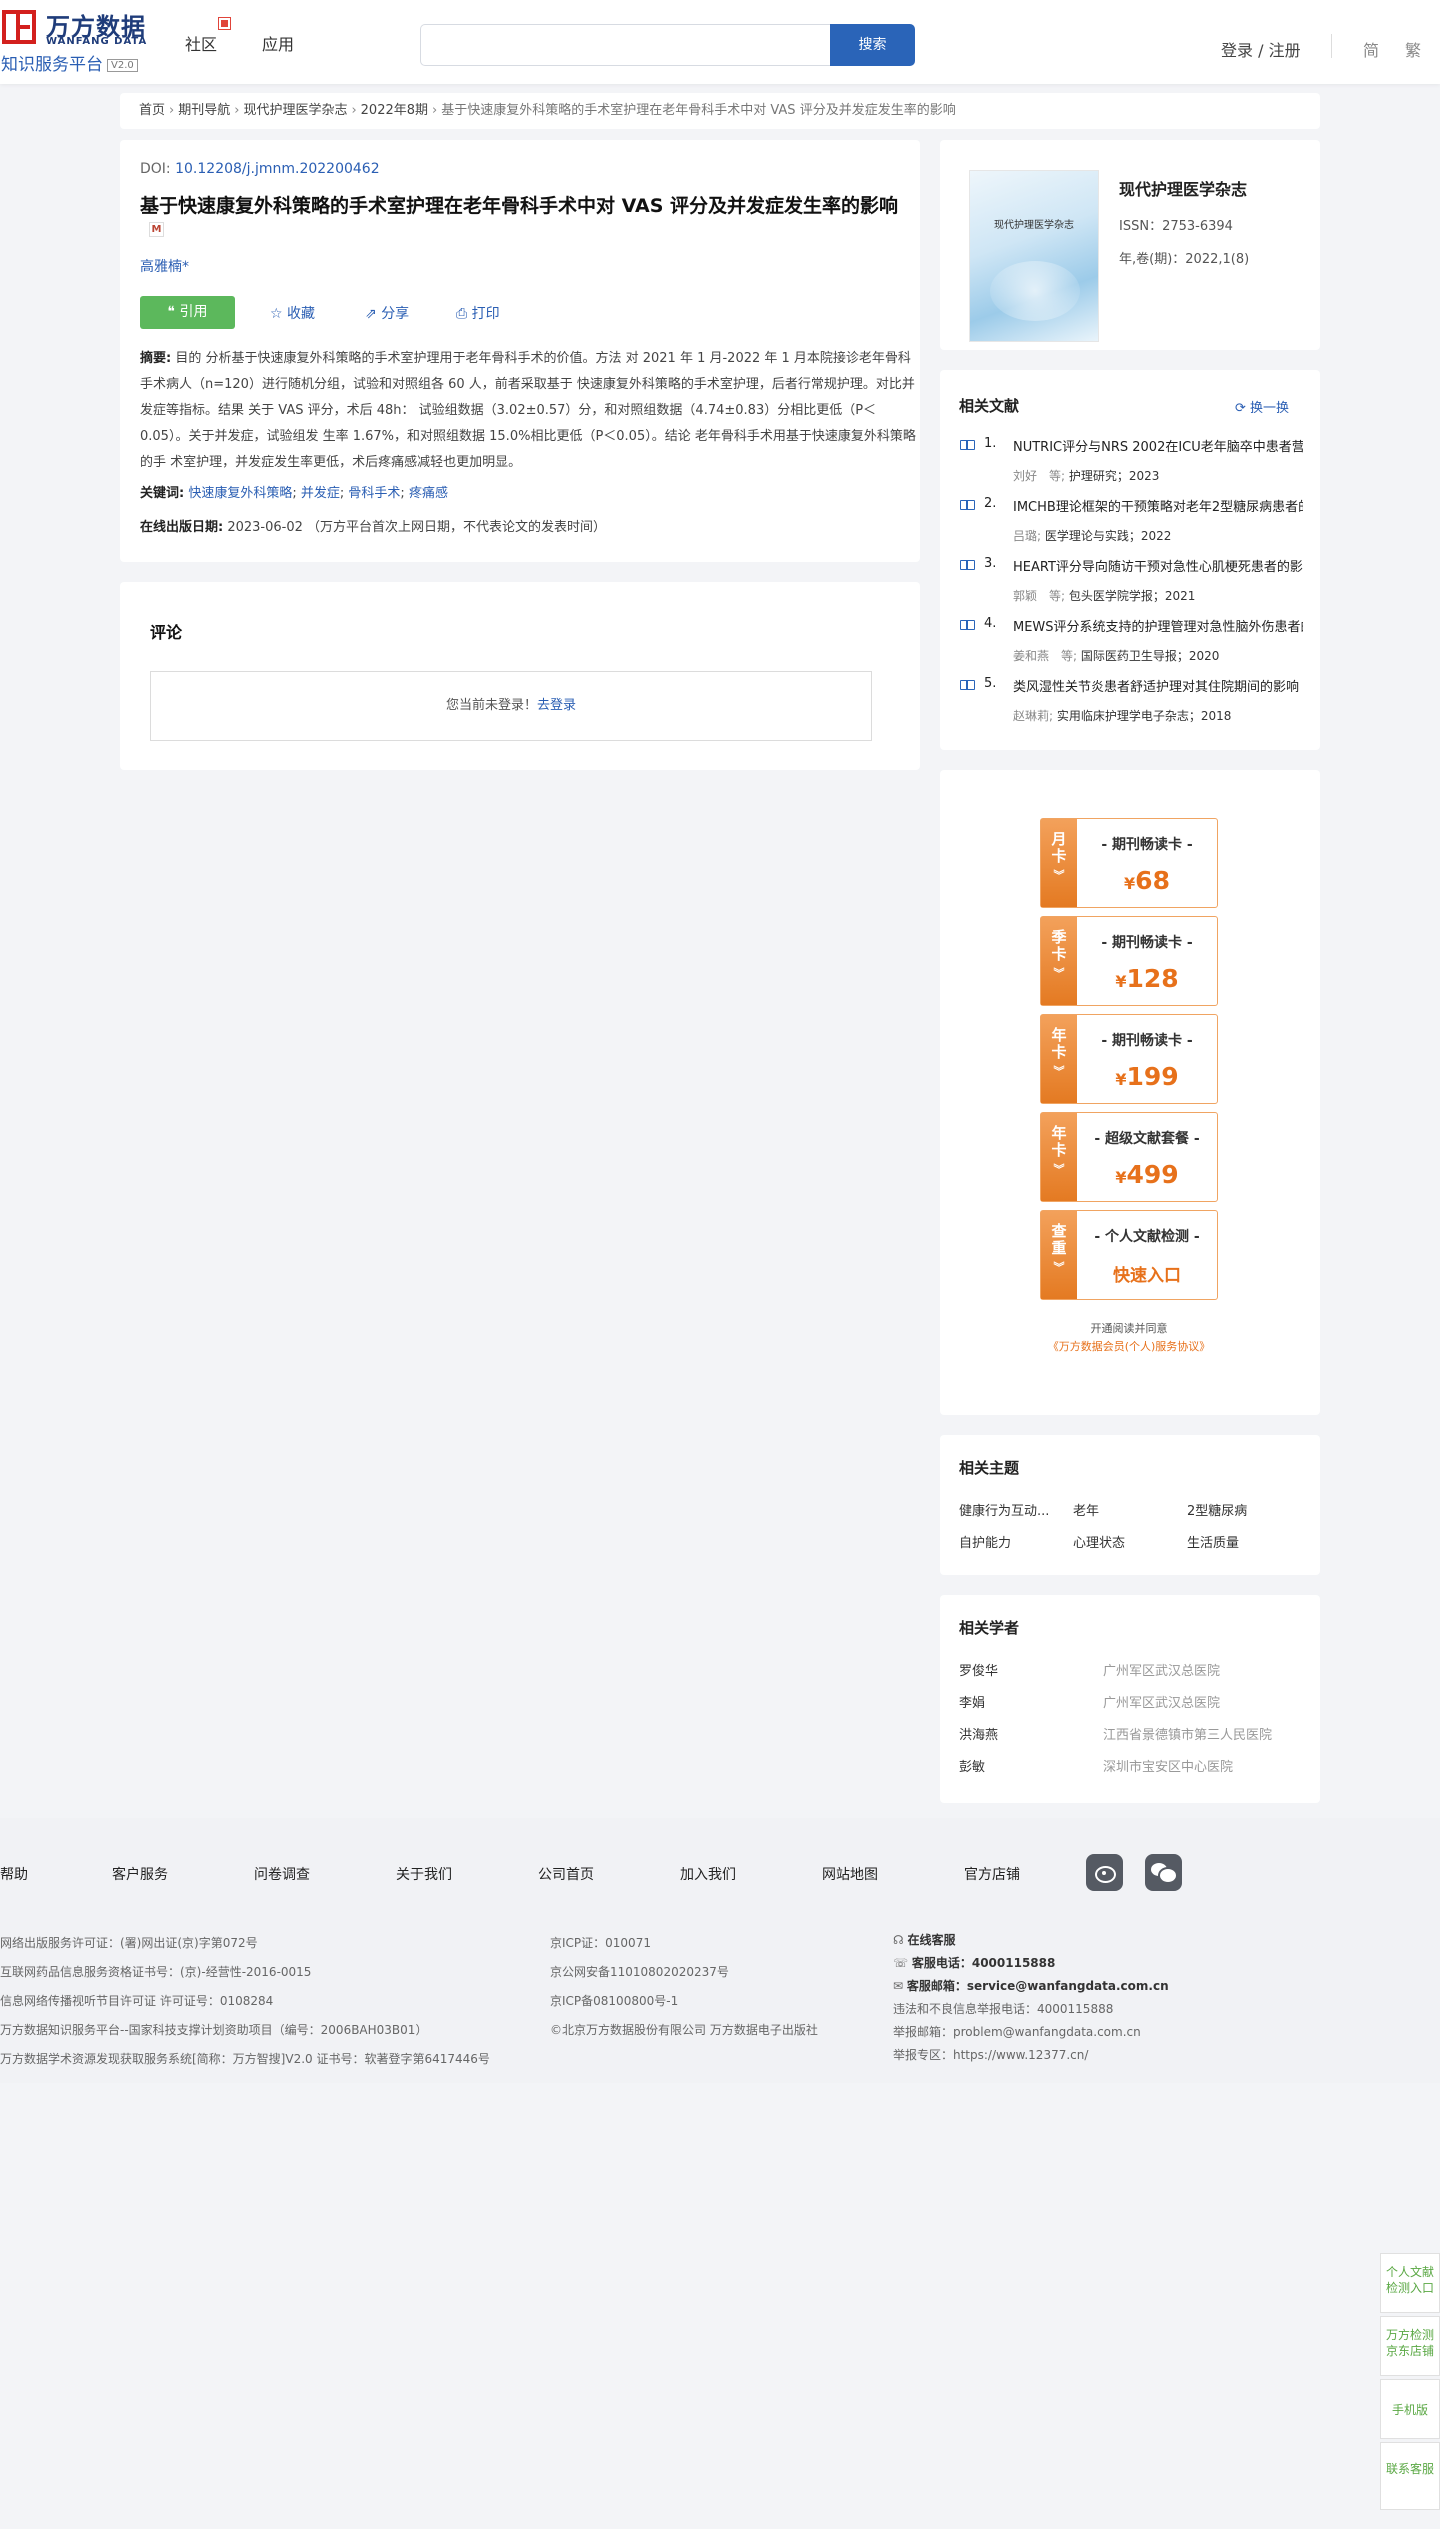  Describe the element at coordinates (1410, 2346) in the screenshot. I see `float-jd-store: 万方检测京东店铺` at that location.